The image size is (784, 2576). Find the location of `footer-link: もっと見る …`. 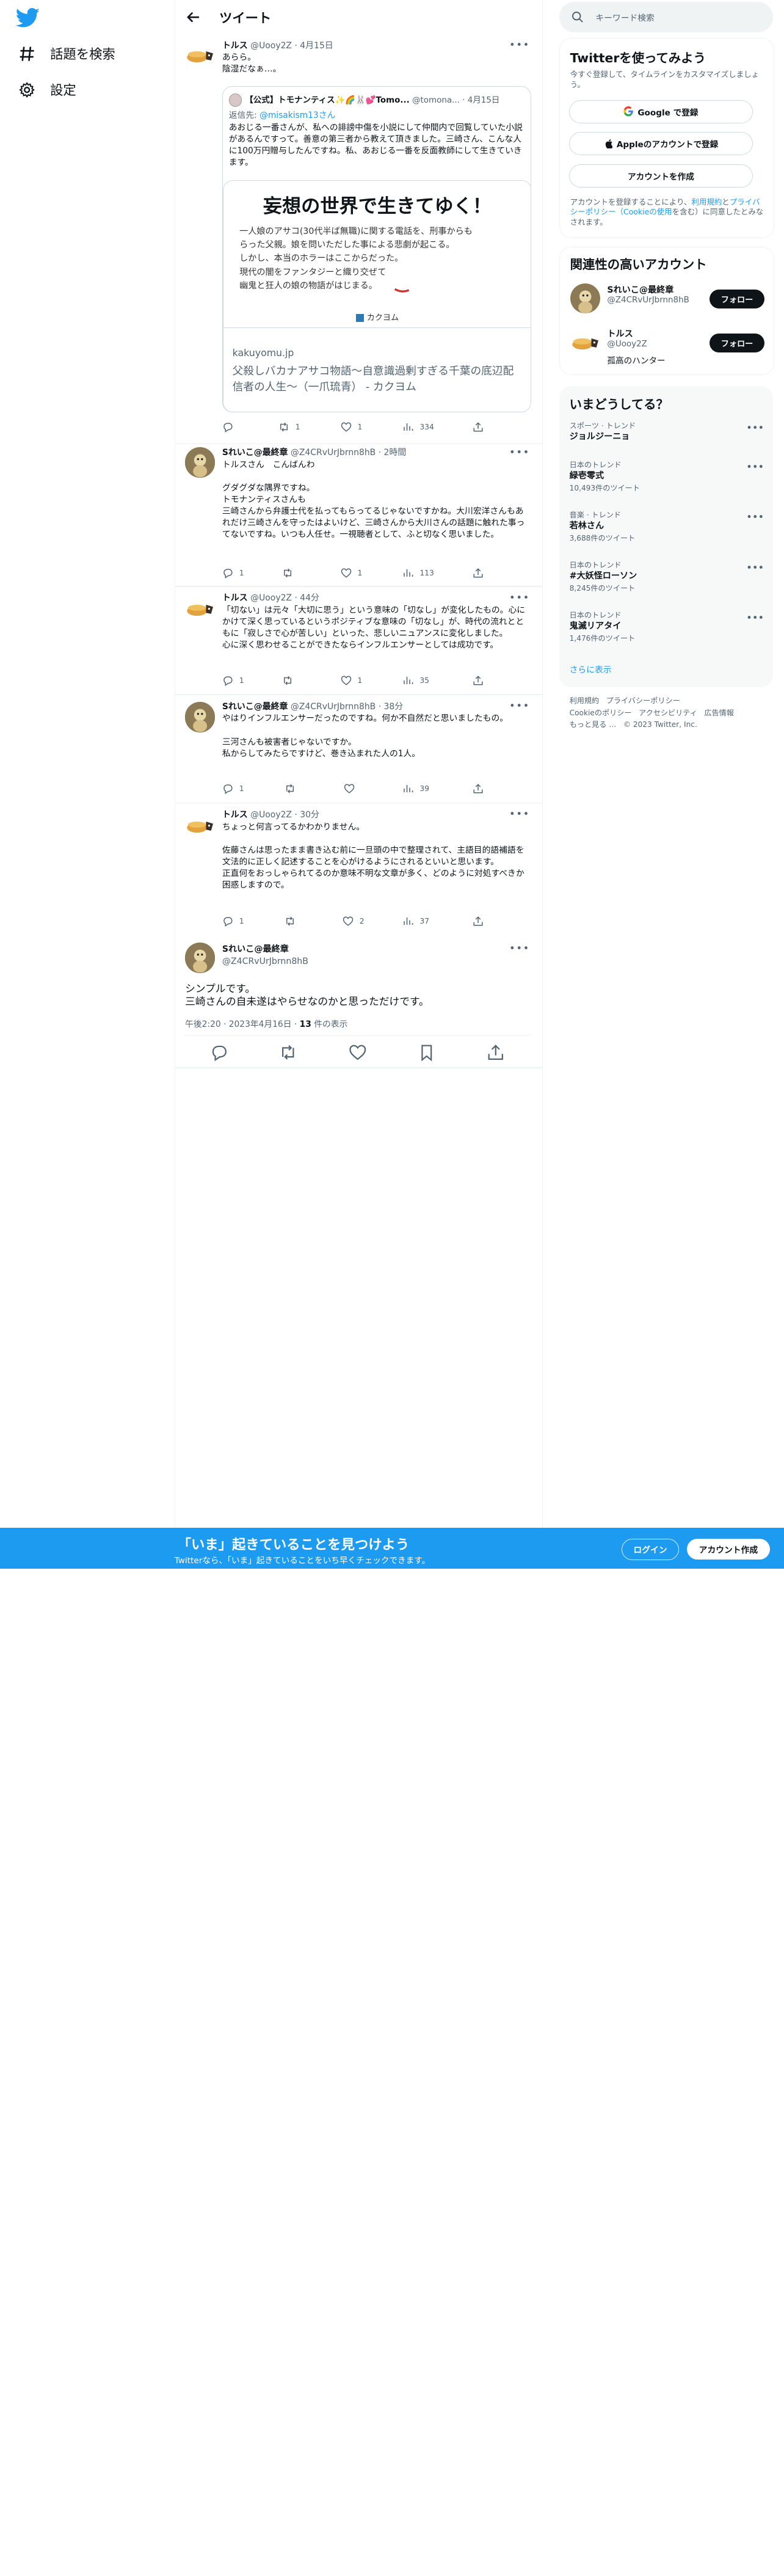

footer-link: もっと見る … is located at coordinates (593, 725).